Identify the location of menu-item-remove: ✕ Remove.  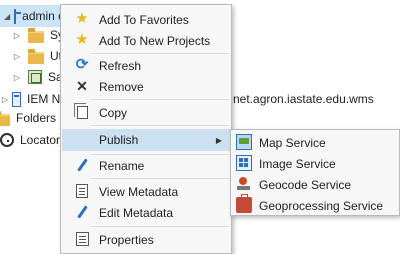
(146, 86).